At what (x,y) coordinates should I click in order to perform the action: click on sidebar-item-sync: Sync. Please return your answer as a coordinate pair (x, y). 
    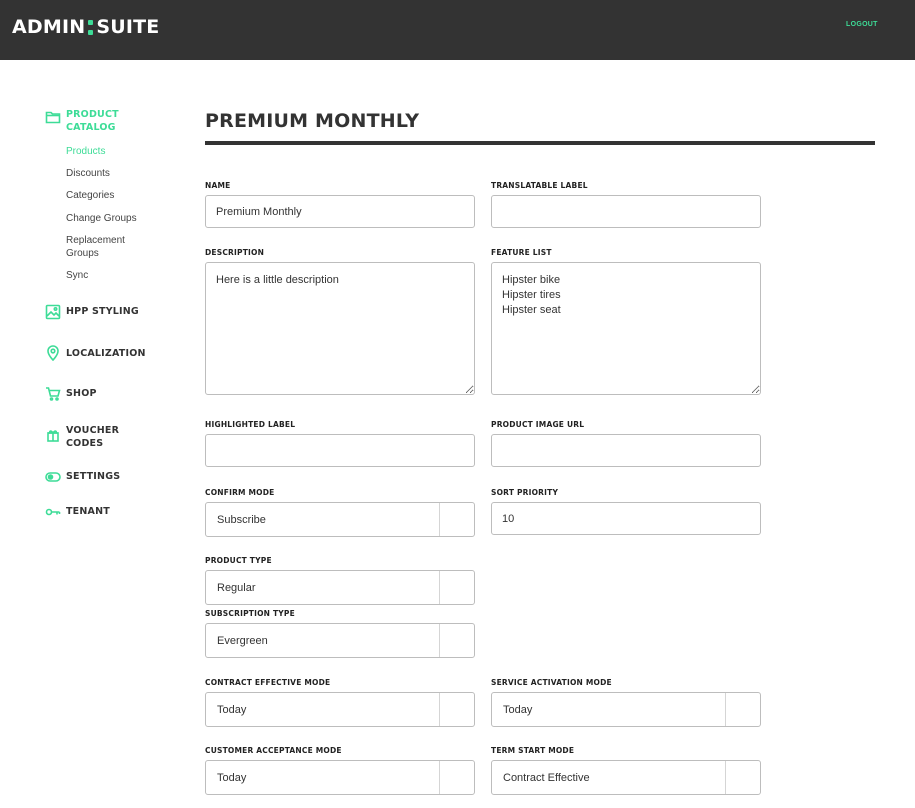
    Looking at the image, I should click on (111, 275).